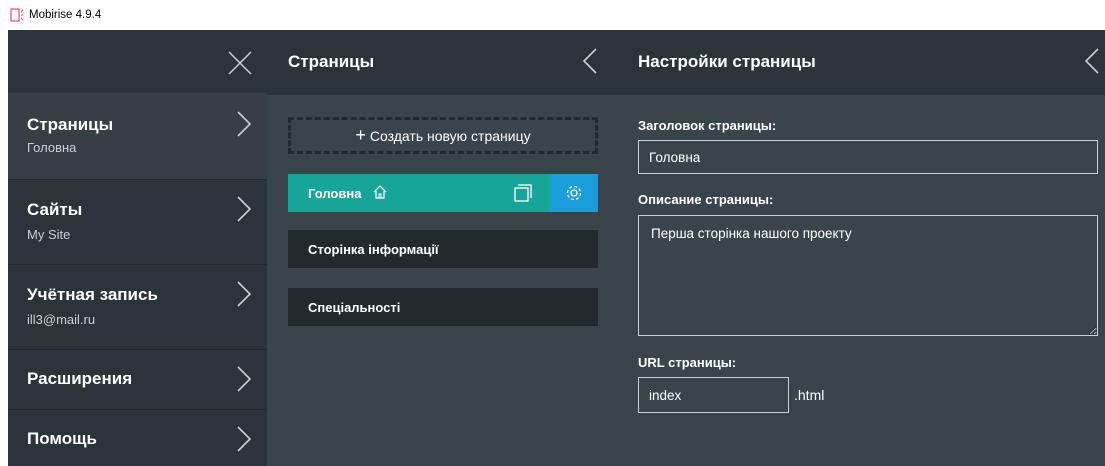 This screenshot has height=466, width=1105. What do you see at coordinates (65, 15) in the screenshot?
I see `window-title: Mobirise 4.9.4` at bounding box center [65, 15].